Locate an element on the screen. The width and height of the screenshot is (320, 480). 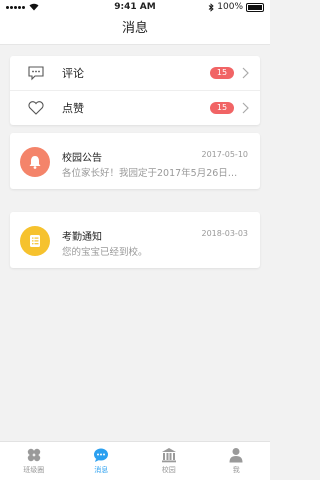
message-date: 2017-05-10 is located at coordinates (225, 154).